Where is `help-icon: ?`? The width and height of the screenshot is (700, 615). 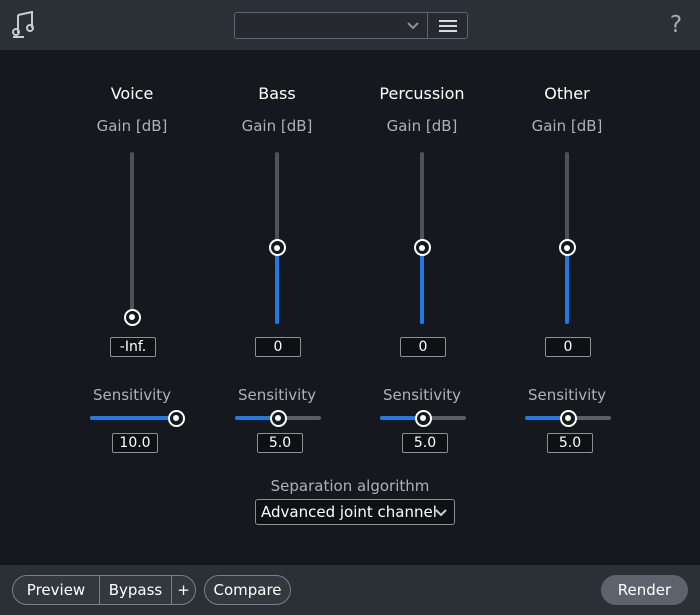
help-icon: ? is located at coordinates (676, 25).